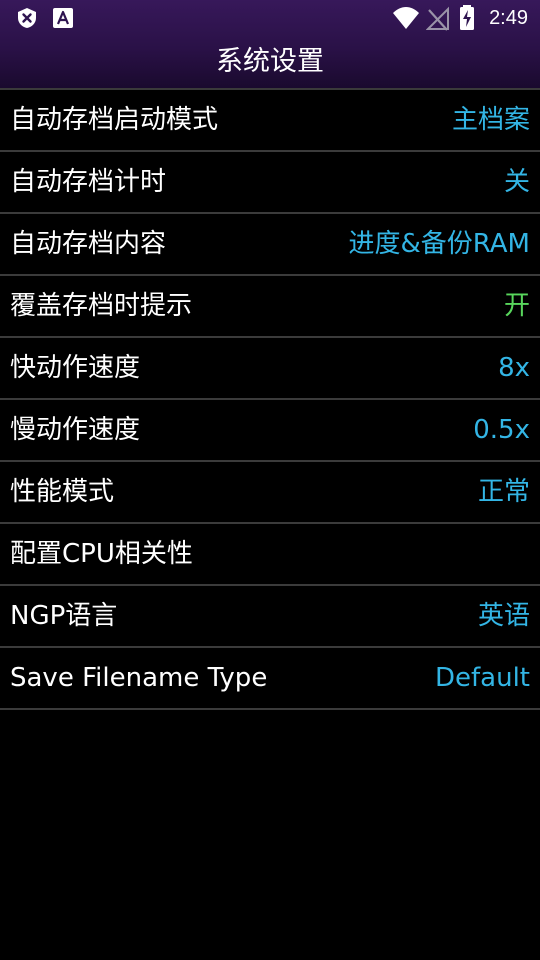  Describe the element at coordinates (88, 182) in the screenshot. I see `setting-label: 自动存档计时` at that location.